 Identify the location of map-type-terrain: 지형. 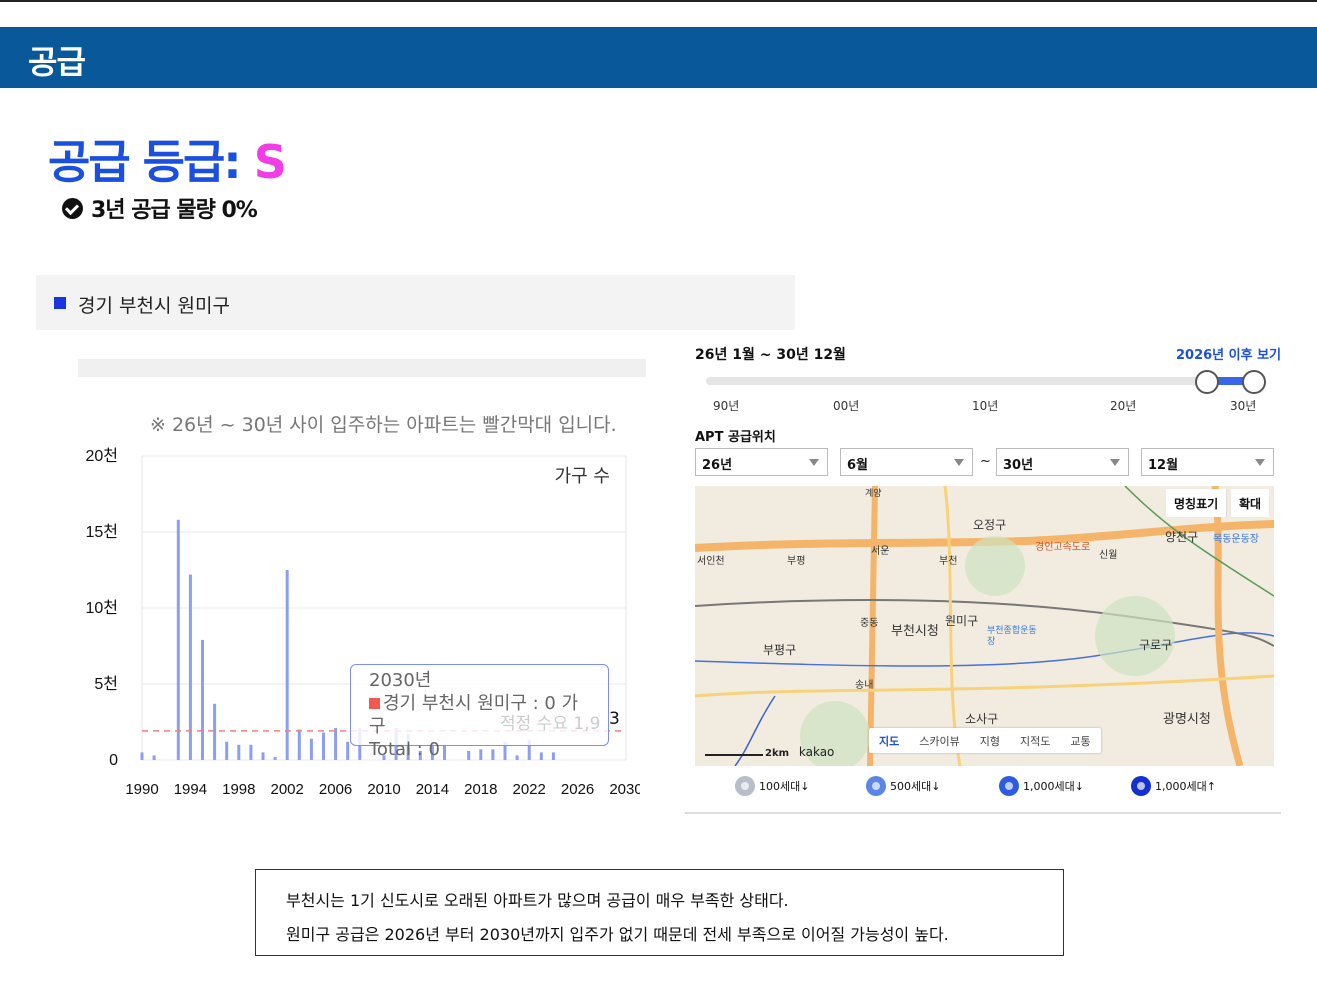
(990, 740).